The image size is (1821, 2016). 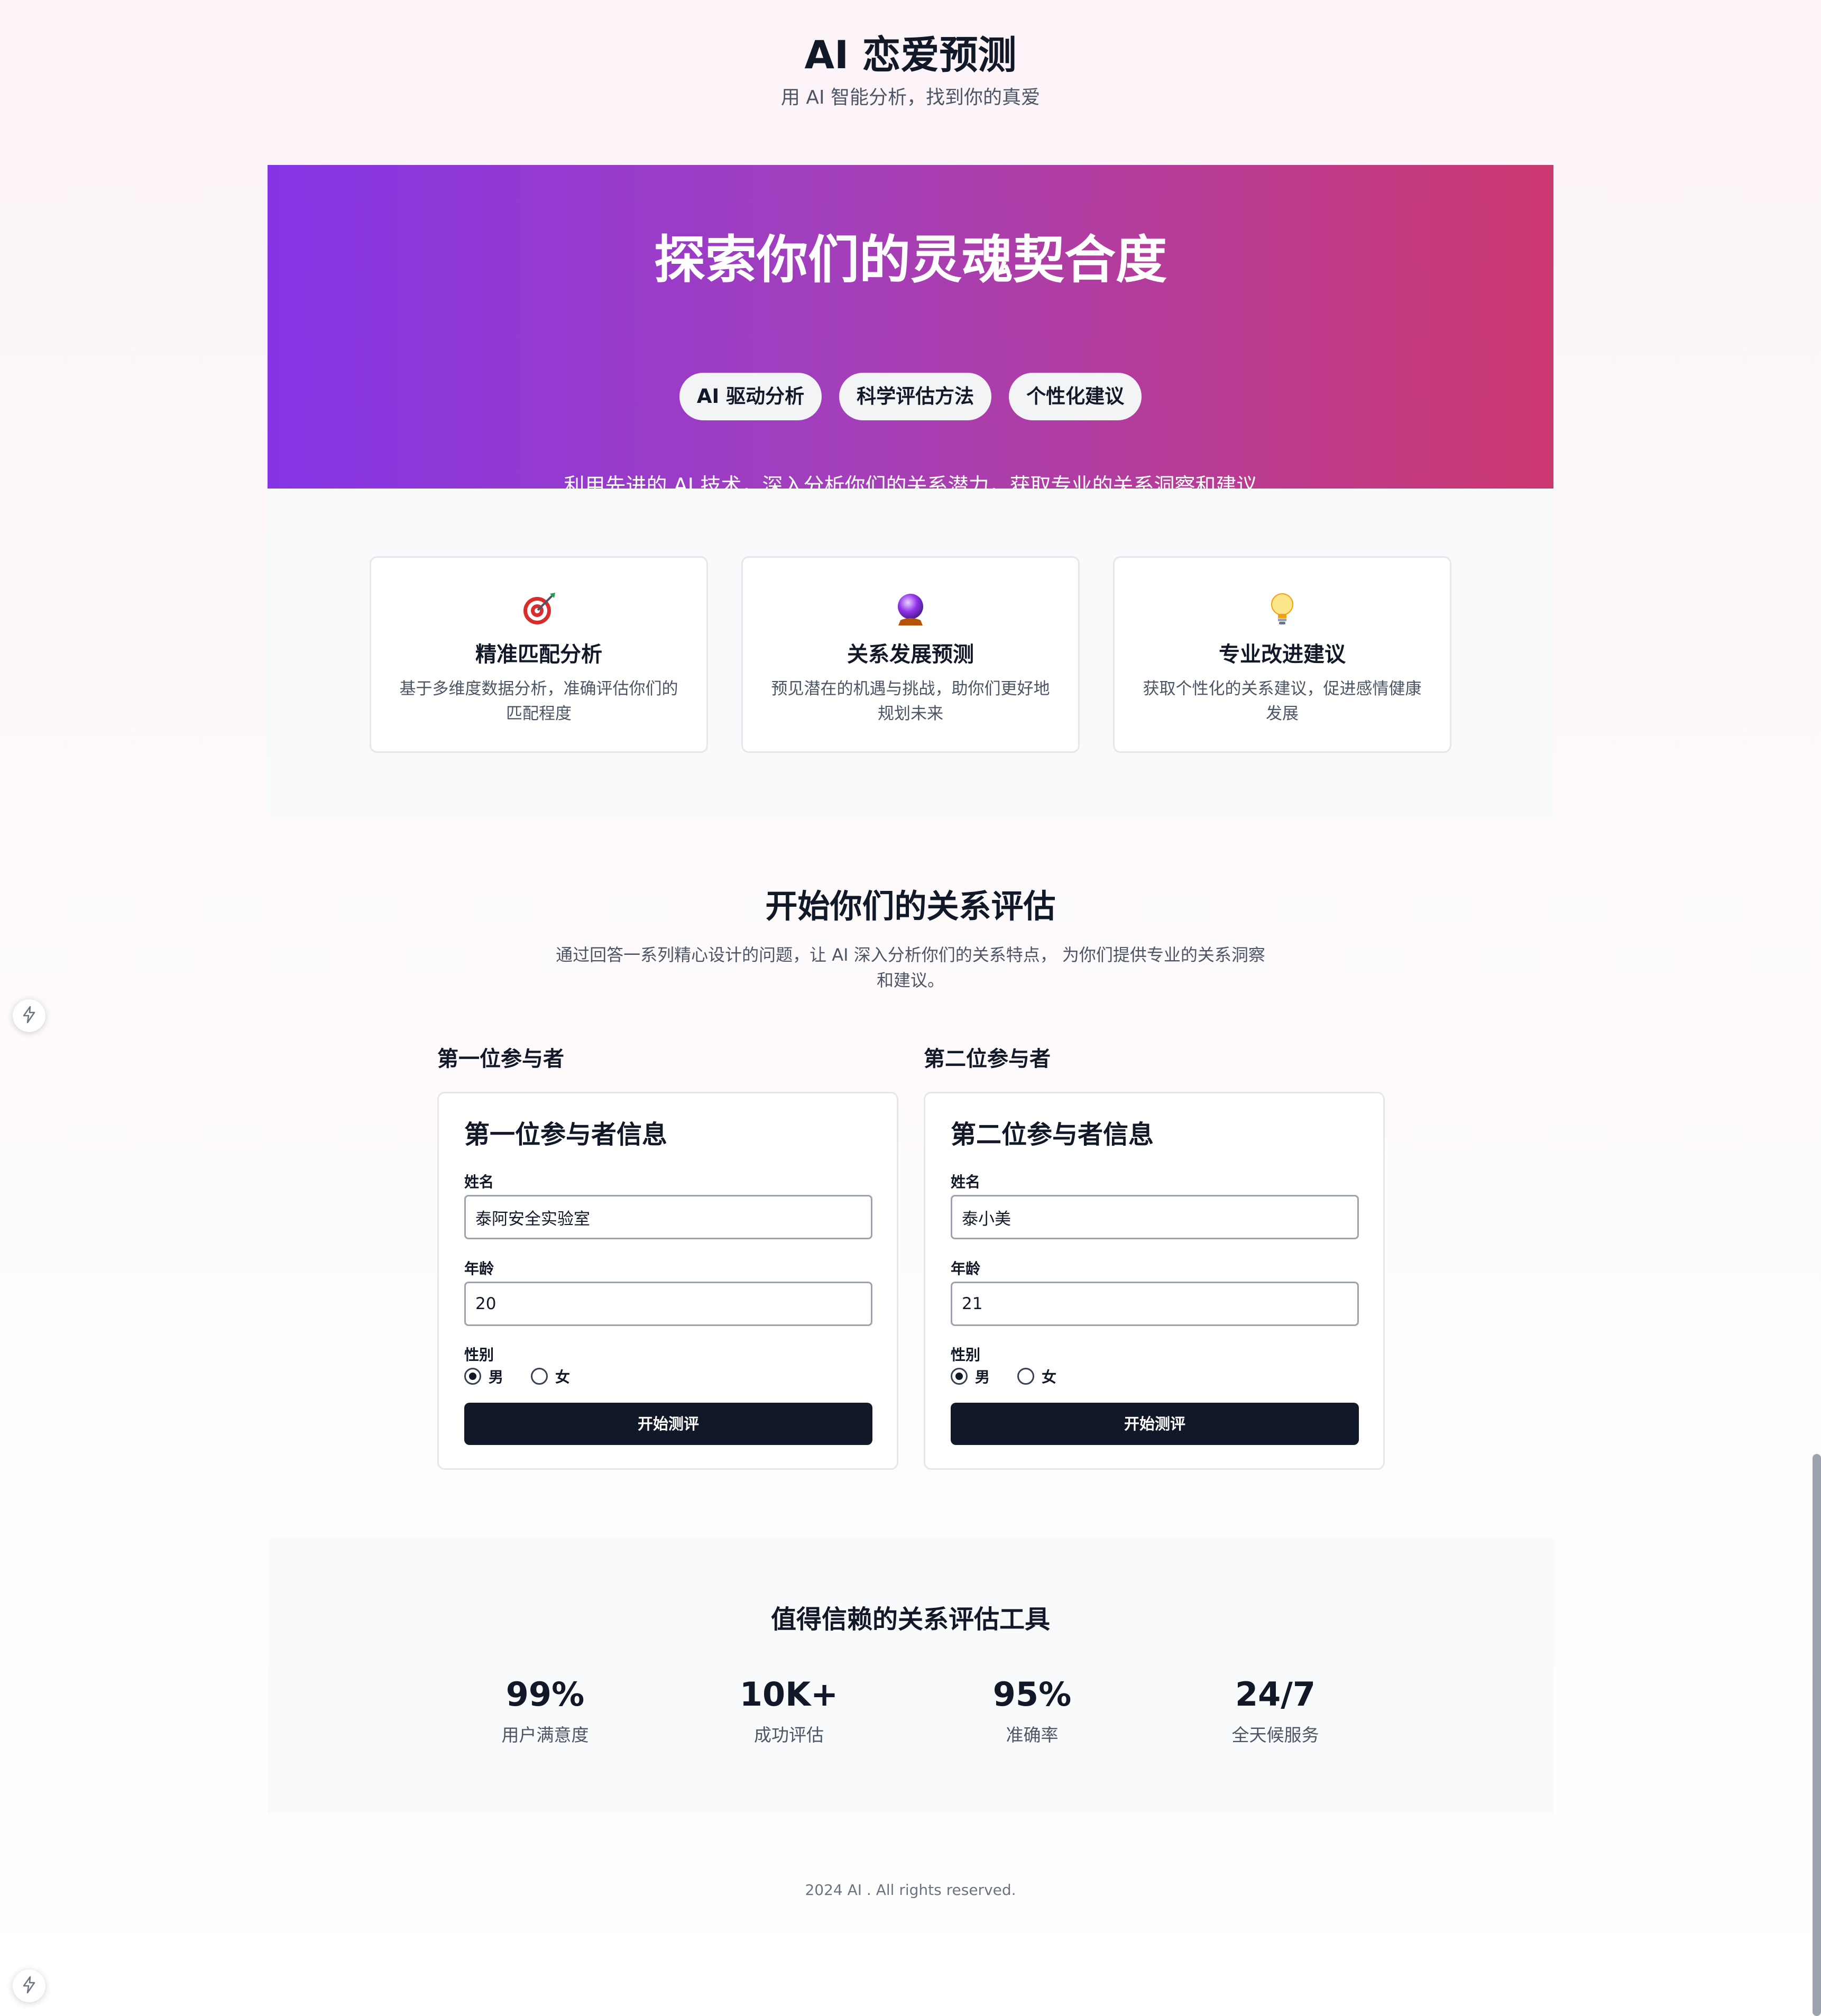 I want to click on page-scrollbar, so click(x=1817, y=1735).